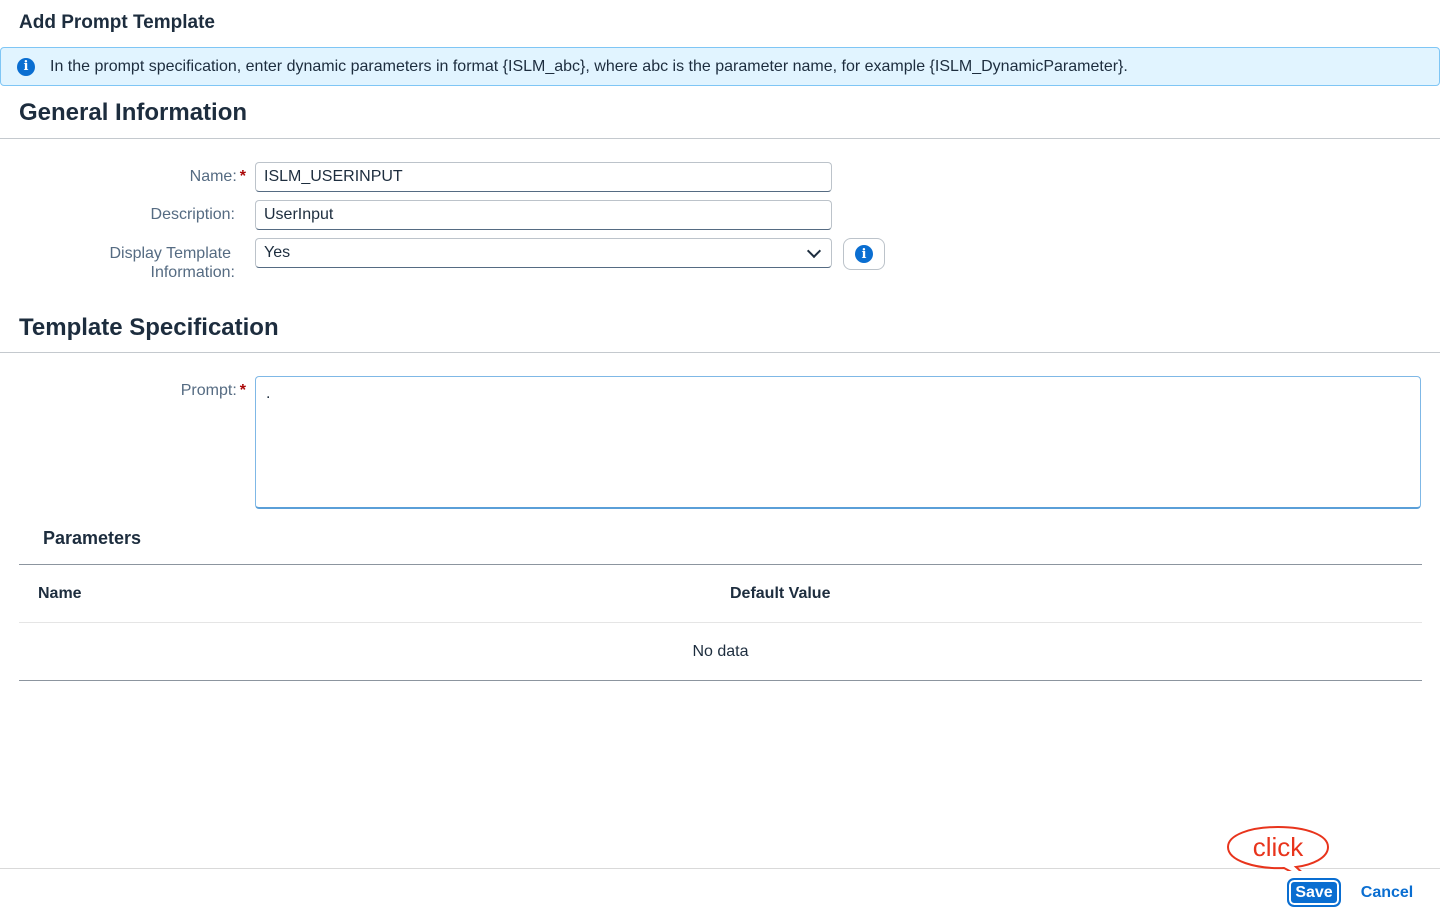 The image size is (1440, 917). What do you see at coordinates (720, 651) in the screenshot?
I see `table-no-data: No data` at bounding box center [720, 651].